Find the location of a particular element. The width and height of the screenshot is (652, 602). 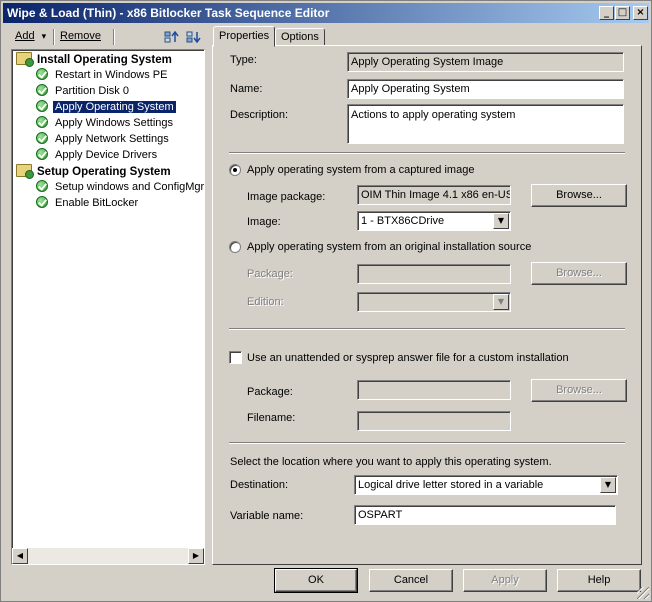

edition-label: Edition: is located at coordinates (265, 302).